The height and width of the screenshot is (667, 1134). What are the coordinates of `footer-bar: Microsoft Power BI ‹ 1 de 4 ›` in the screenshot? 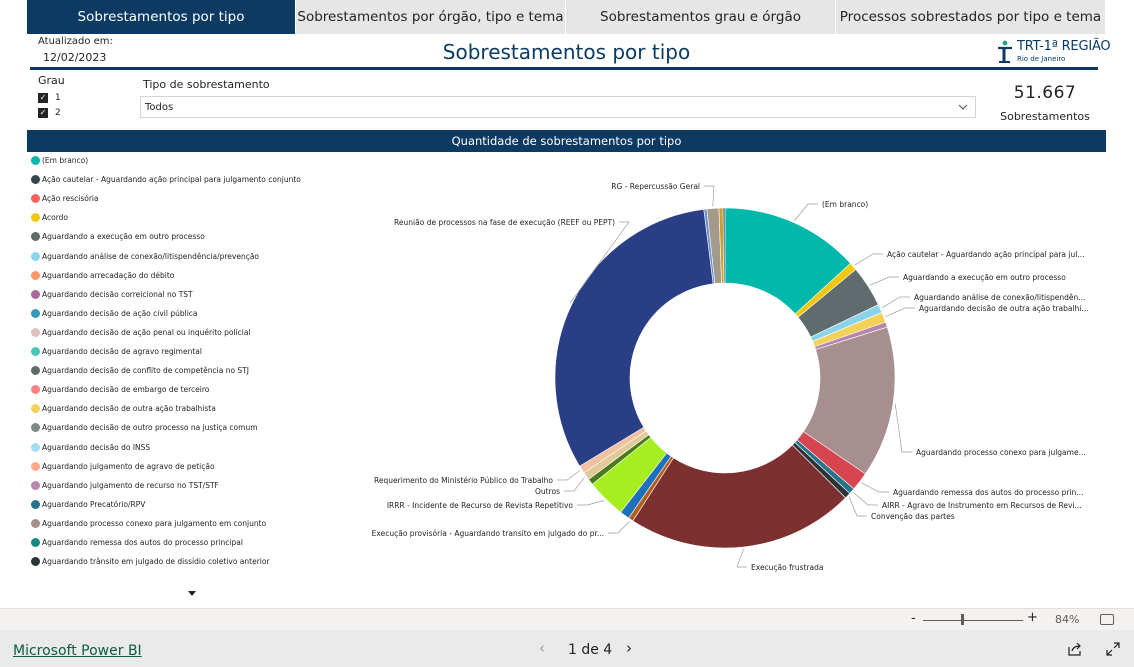 It's located at (567, 648).